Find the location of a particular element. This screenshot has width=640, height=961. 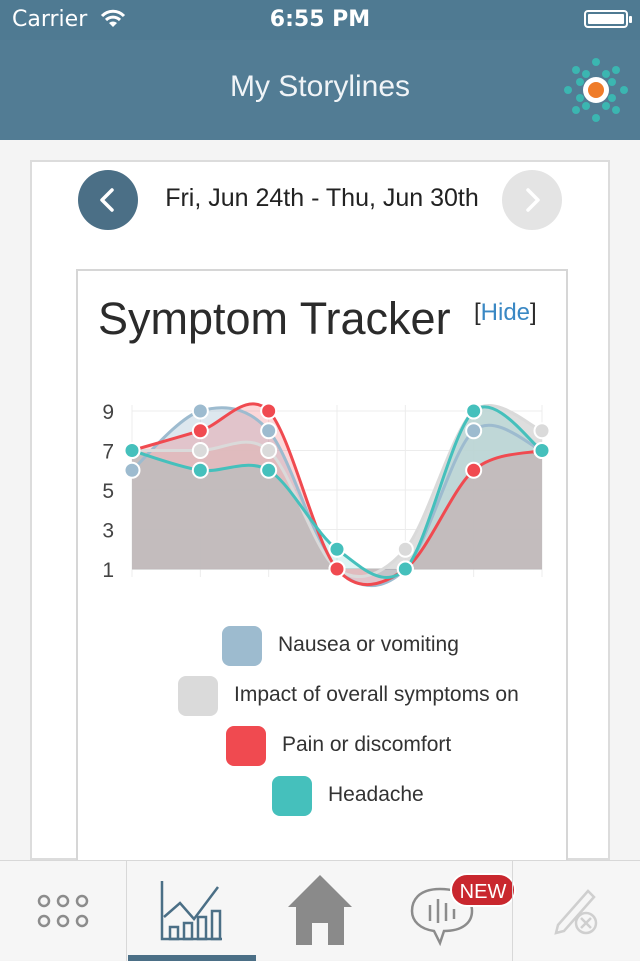

edit-icon is located at coordinates (576, 912).